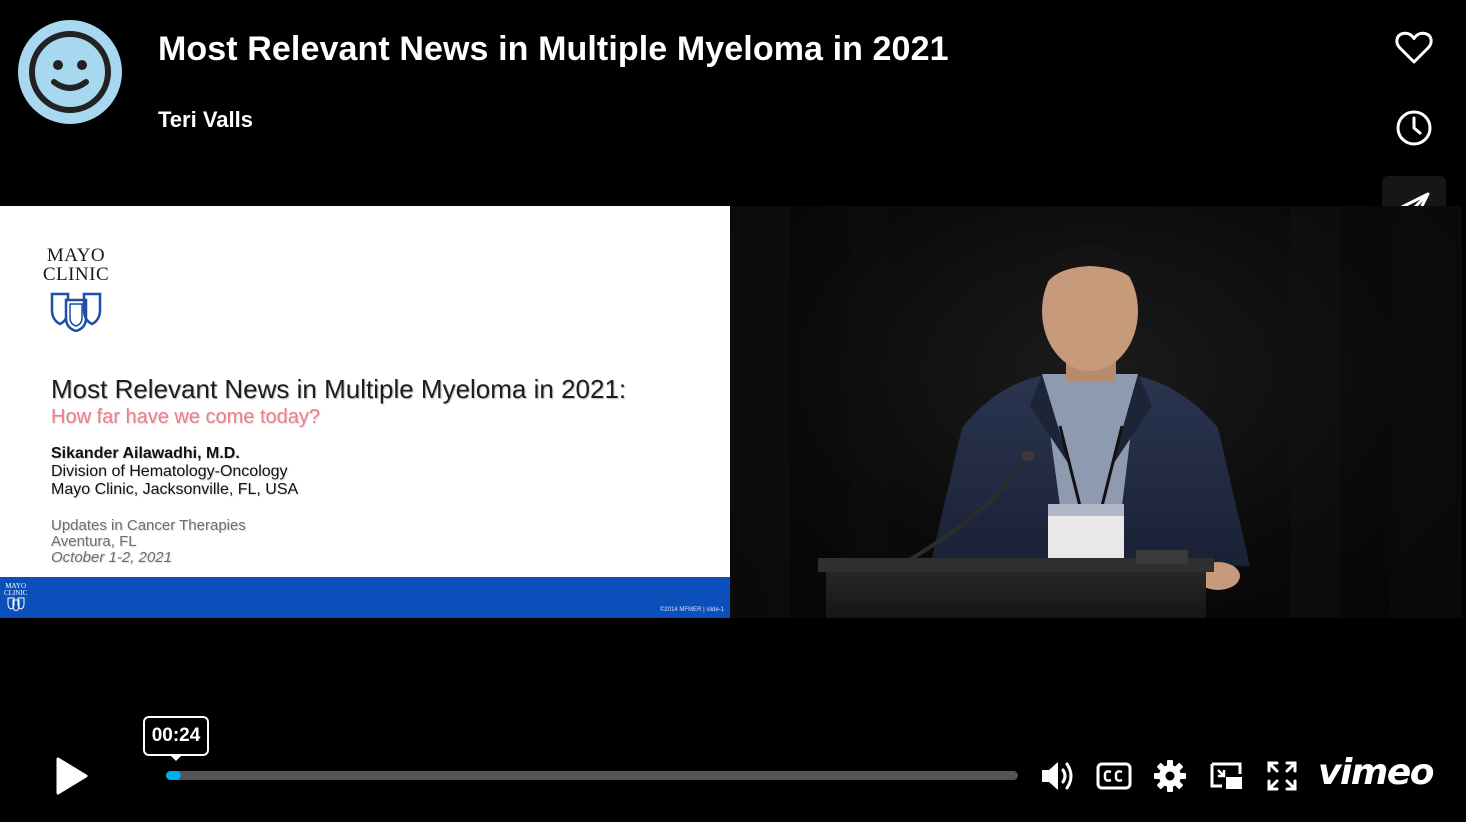  What do you see at coordinates (148, 525) in the screenshot?
I see `slide-event: Updates in Cancer Therapies` at bounding box center [148, 525].